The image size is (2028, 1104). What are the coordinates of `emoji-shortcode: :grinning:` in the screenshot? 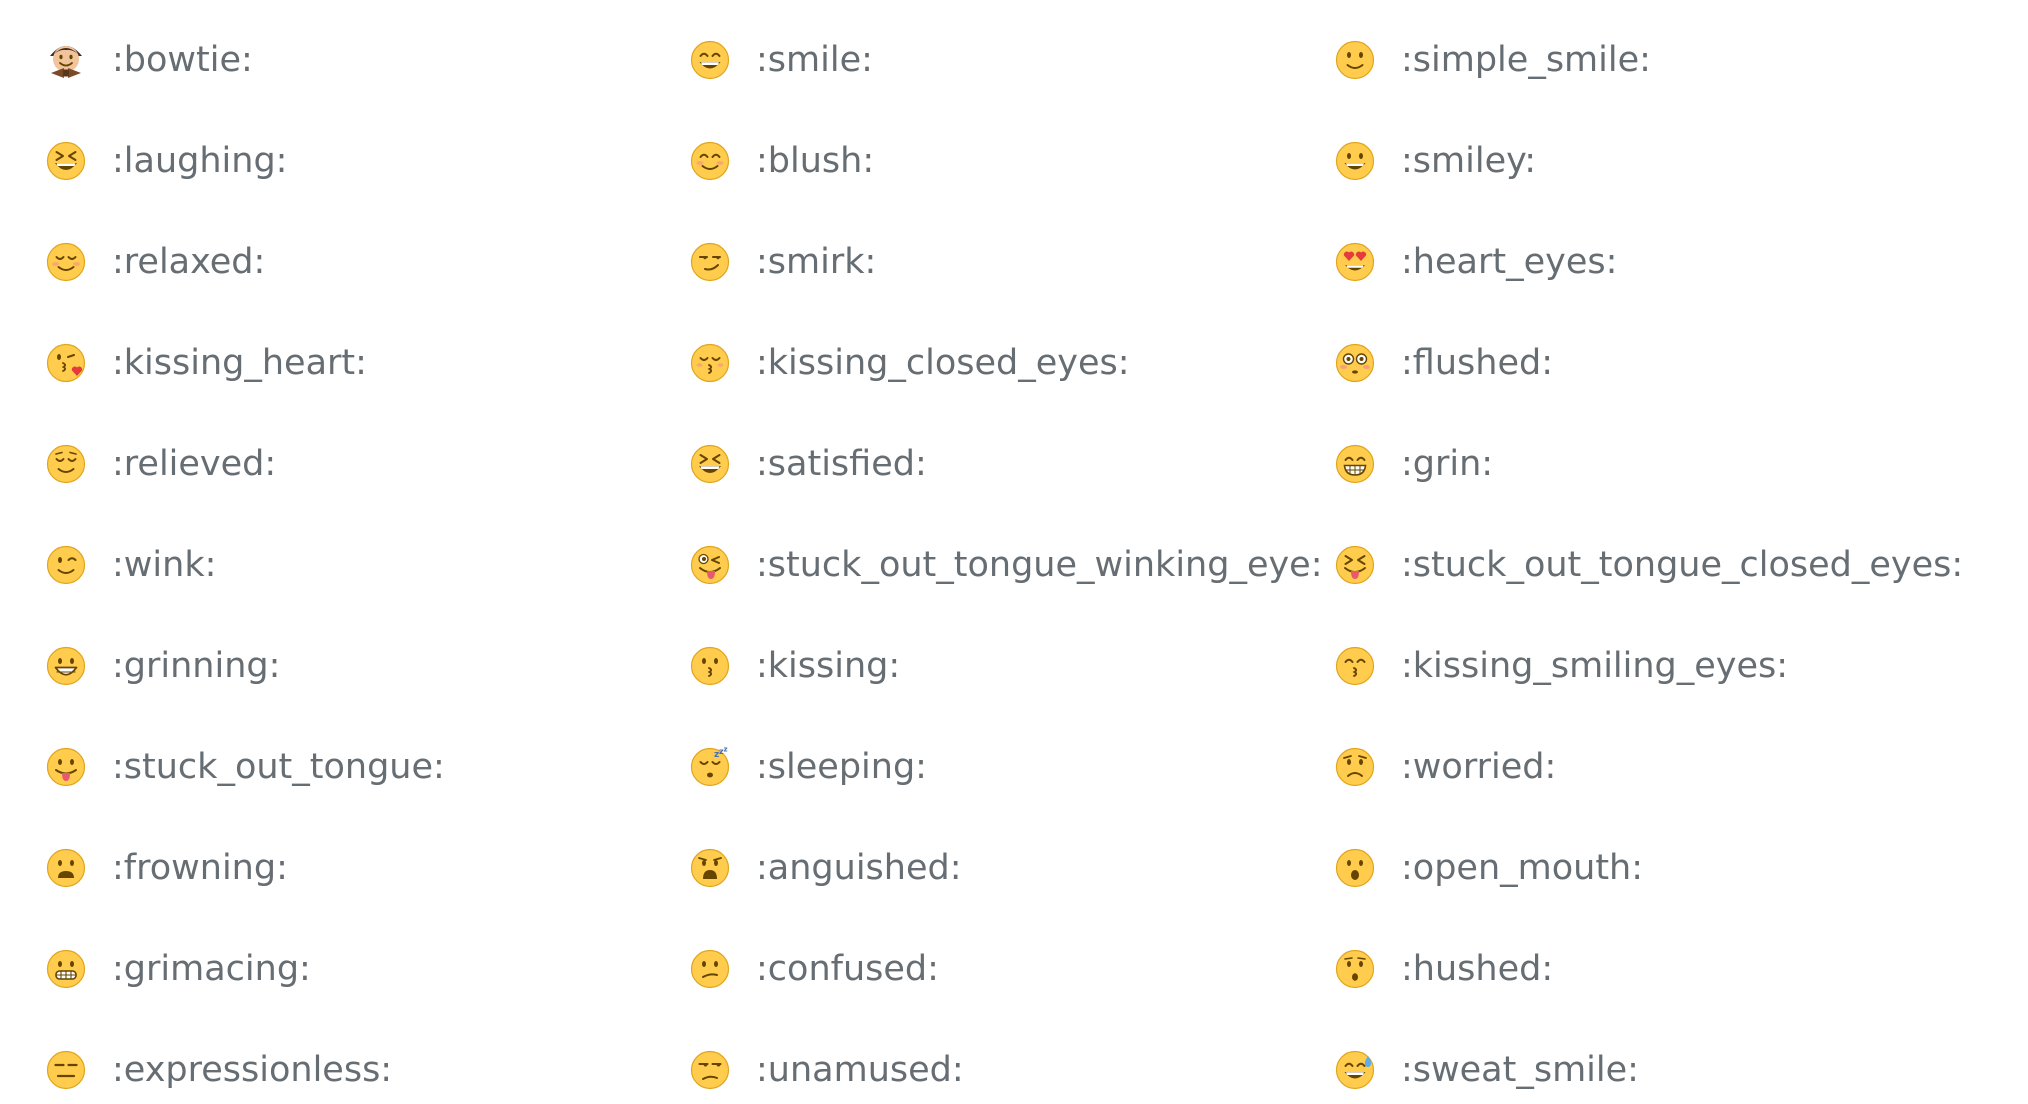 It's located at (196, 666).